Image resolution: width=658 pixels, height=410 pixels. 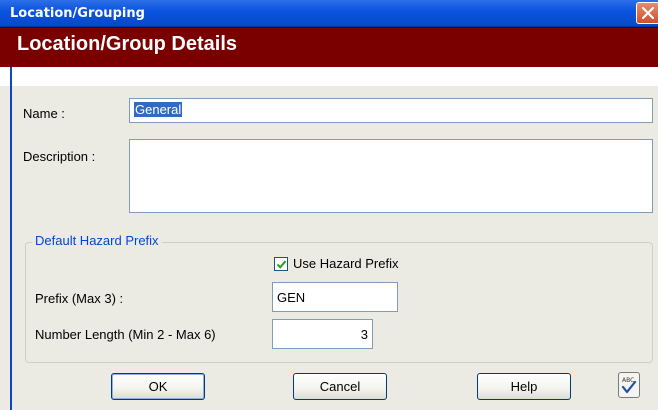 I want to click on spellcheck-button: ABC, so click(x=629, y=385).